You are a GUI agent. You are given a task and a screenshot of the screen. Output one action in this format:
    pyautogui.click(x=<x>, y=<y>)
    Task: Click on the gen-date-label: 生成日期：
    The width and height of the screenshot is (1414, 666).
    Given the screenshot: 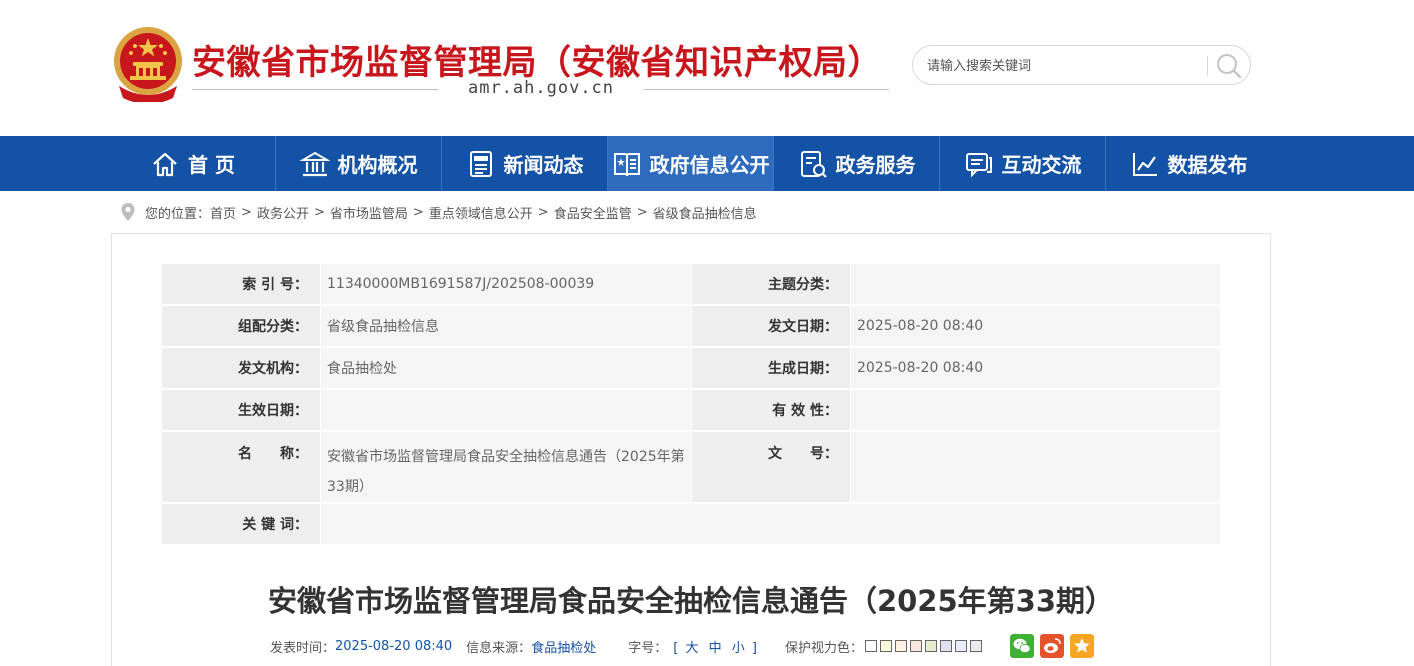 What is the action you would take?
    pyautogui.click(x=771, y=368)
    